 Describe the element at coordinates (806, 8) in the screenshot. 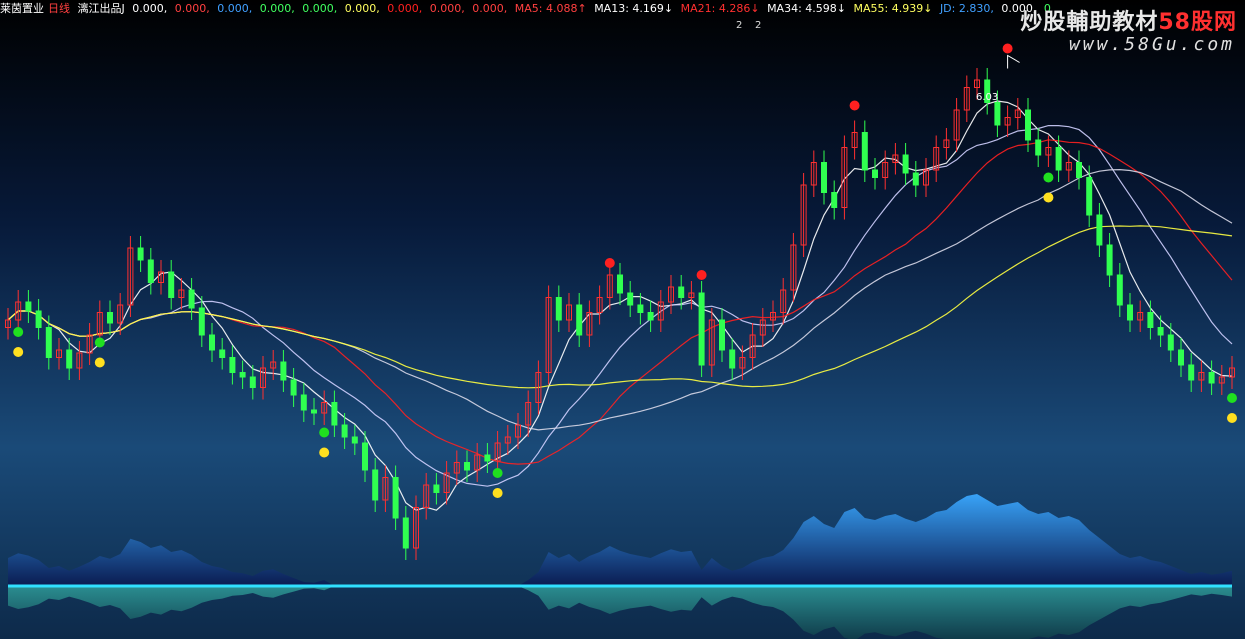

I see `ma34-readout: MA34: 4.598↓` at that location.